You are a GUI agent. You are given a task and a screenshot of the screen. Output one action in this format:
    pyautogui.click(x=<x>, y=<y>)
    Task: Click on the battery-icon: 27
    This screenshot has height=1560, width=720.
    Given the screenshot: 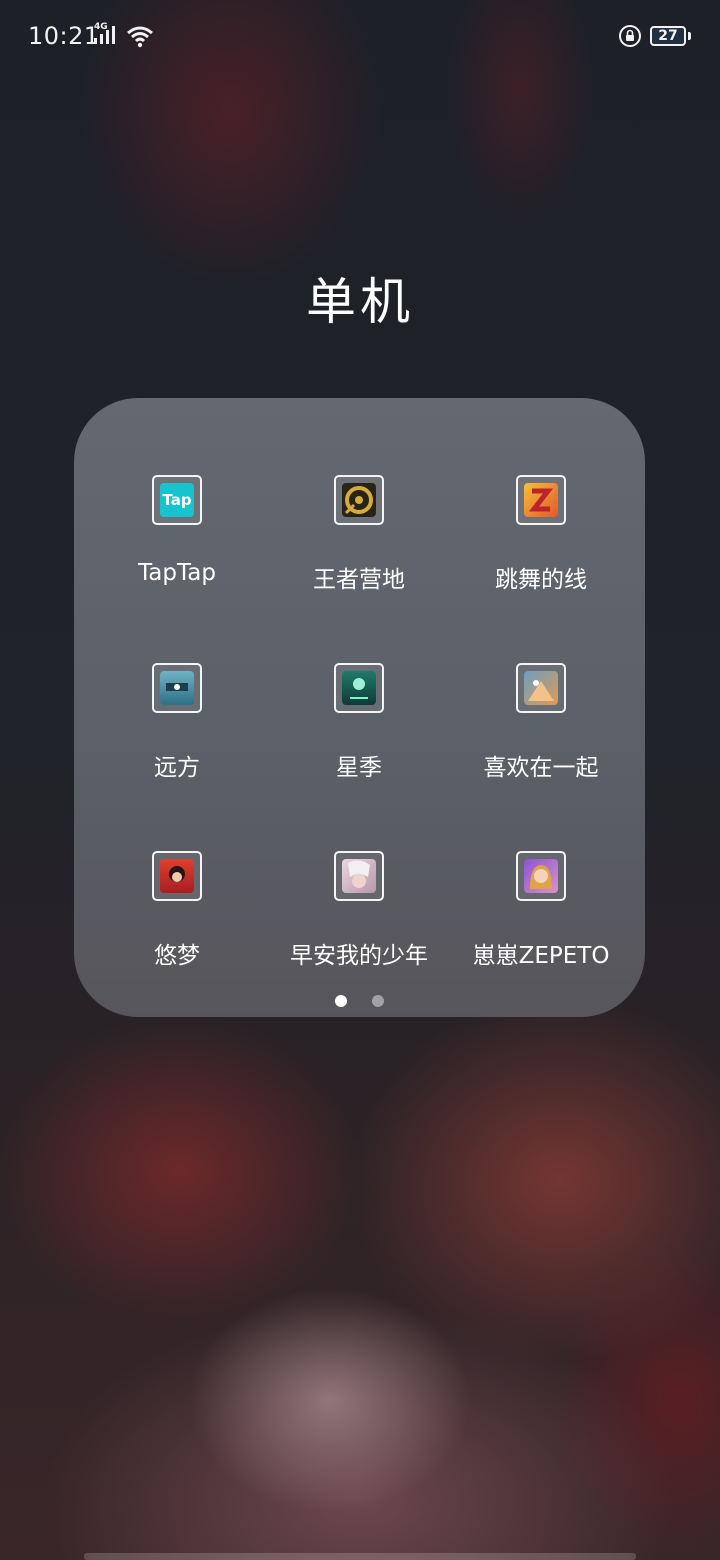 What is the action you would take?
    pyautogui.click(x=668, y=36)
    